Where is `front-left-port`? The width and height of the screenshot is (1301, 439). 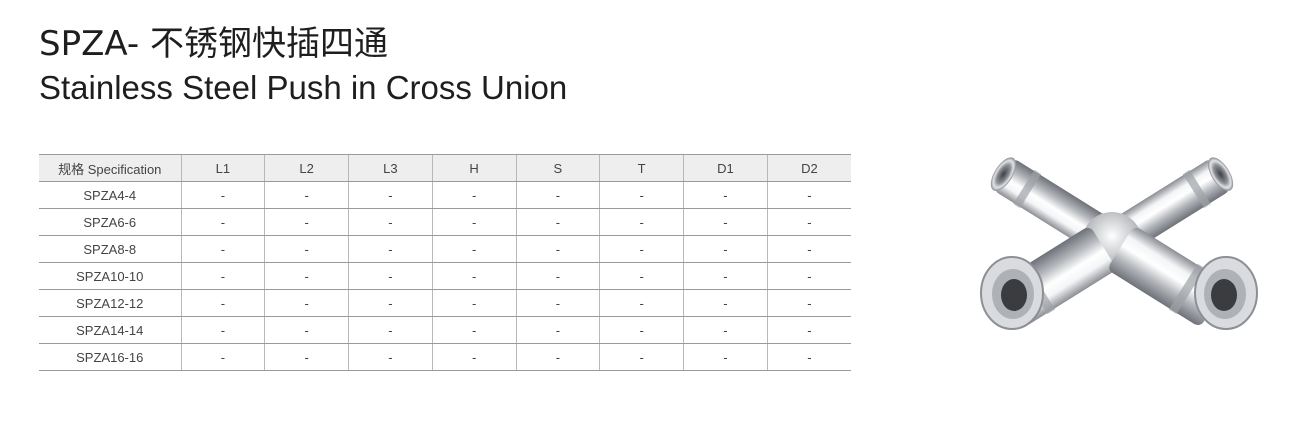 front-left-port is located at coordinates (1012, 293).